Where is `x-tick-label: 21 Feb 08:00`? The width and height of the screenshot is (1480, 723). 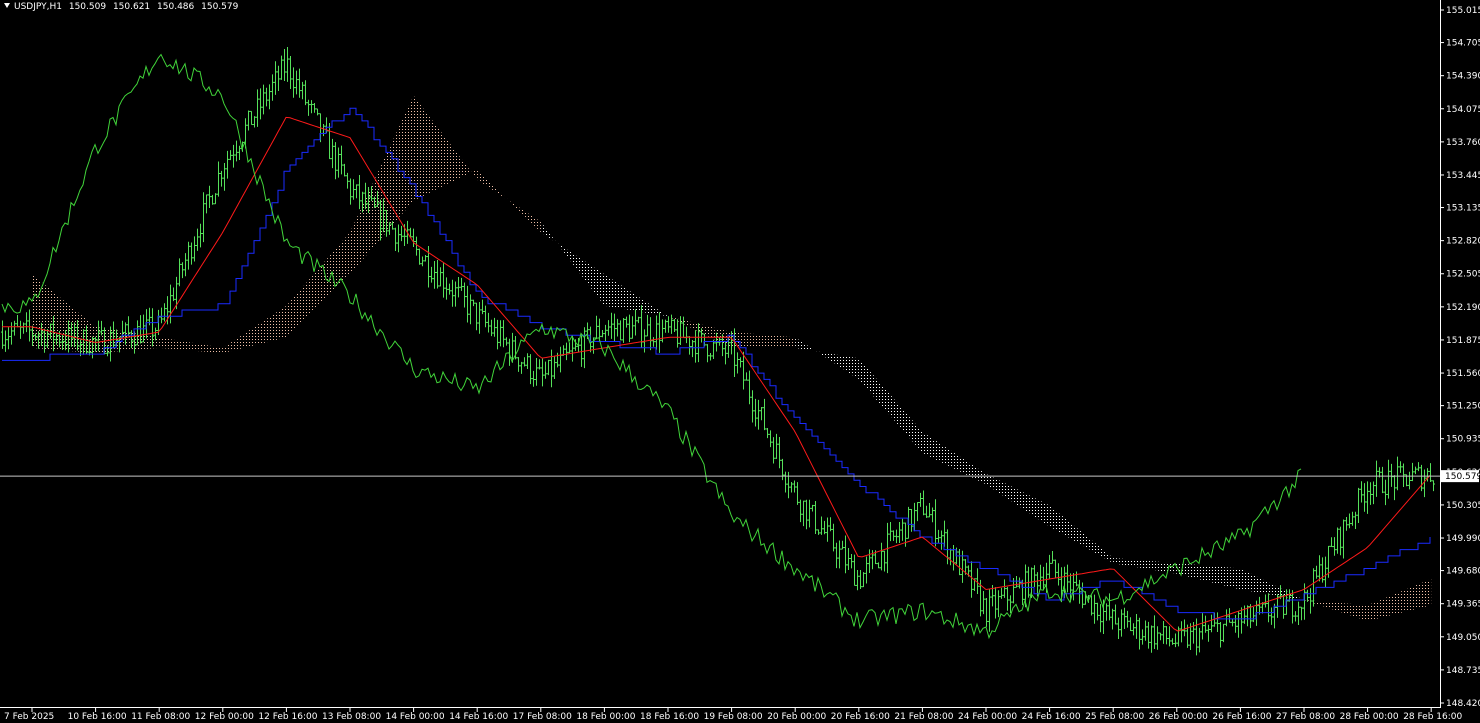
x-tick-label: 21 Feb 08:00 is located at coordinates (923, 717).